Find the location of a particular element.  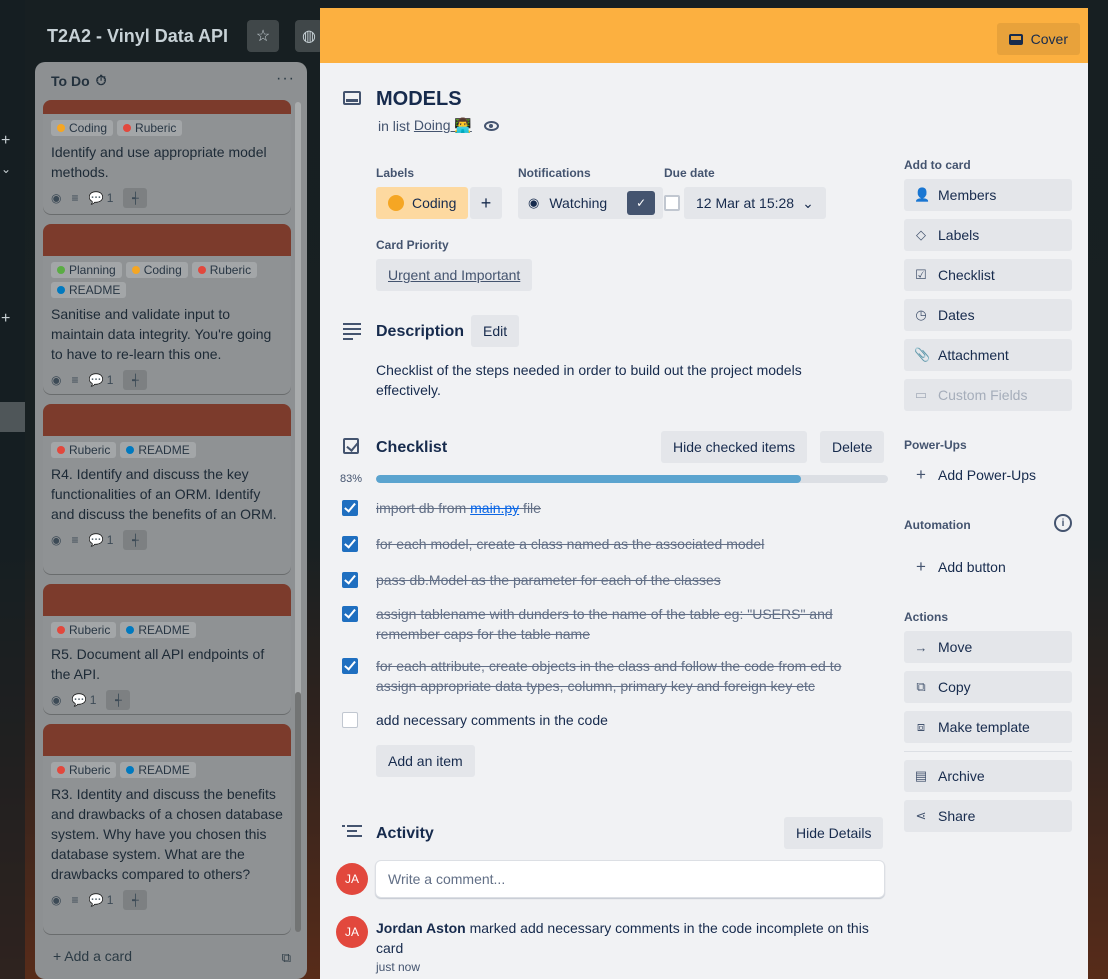

workspace-sidebar-selected-item is located at coordinates (12, 417).